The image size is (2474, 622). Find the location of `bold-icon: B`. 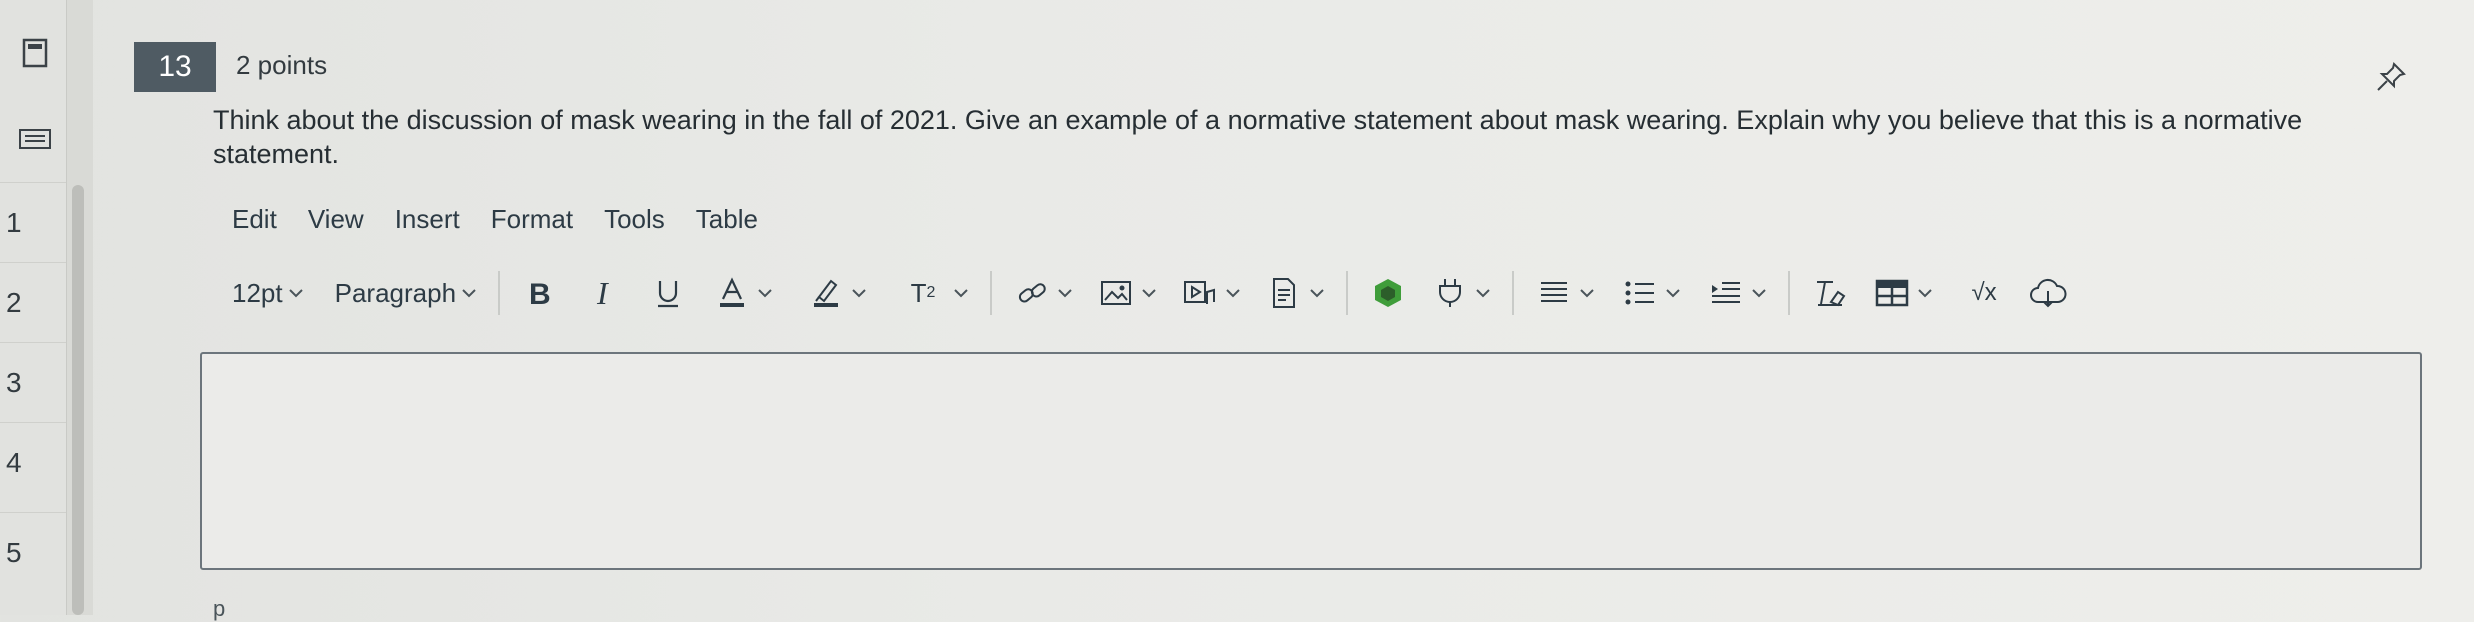

bold-icon: B is located at coordinates (540, 293).